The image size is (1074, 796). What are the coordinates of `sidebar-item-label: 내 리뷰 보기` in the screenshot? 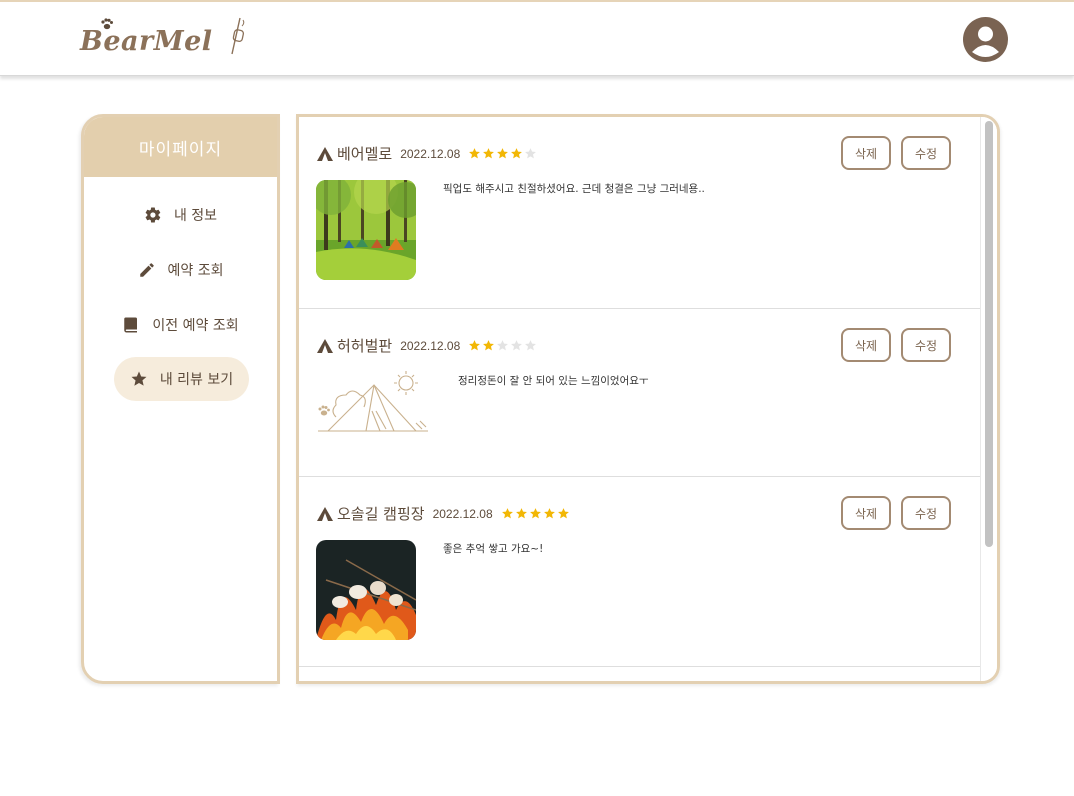 It's located at (196, 380).